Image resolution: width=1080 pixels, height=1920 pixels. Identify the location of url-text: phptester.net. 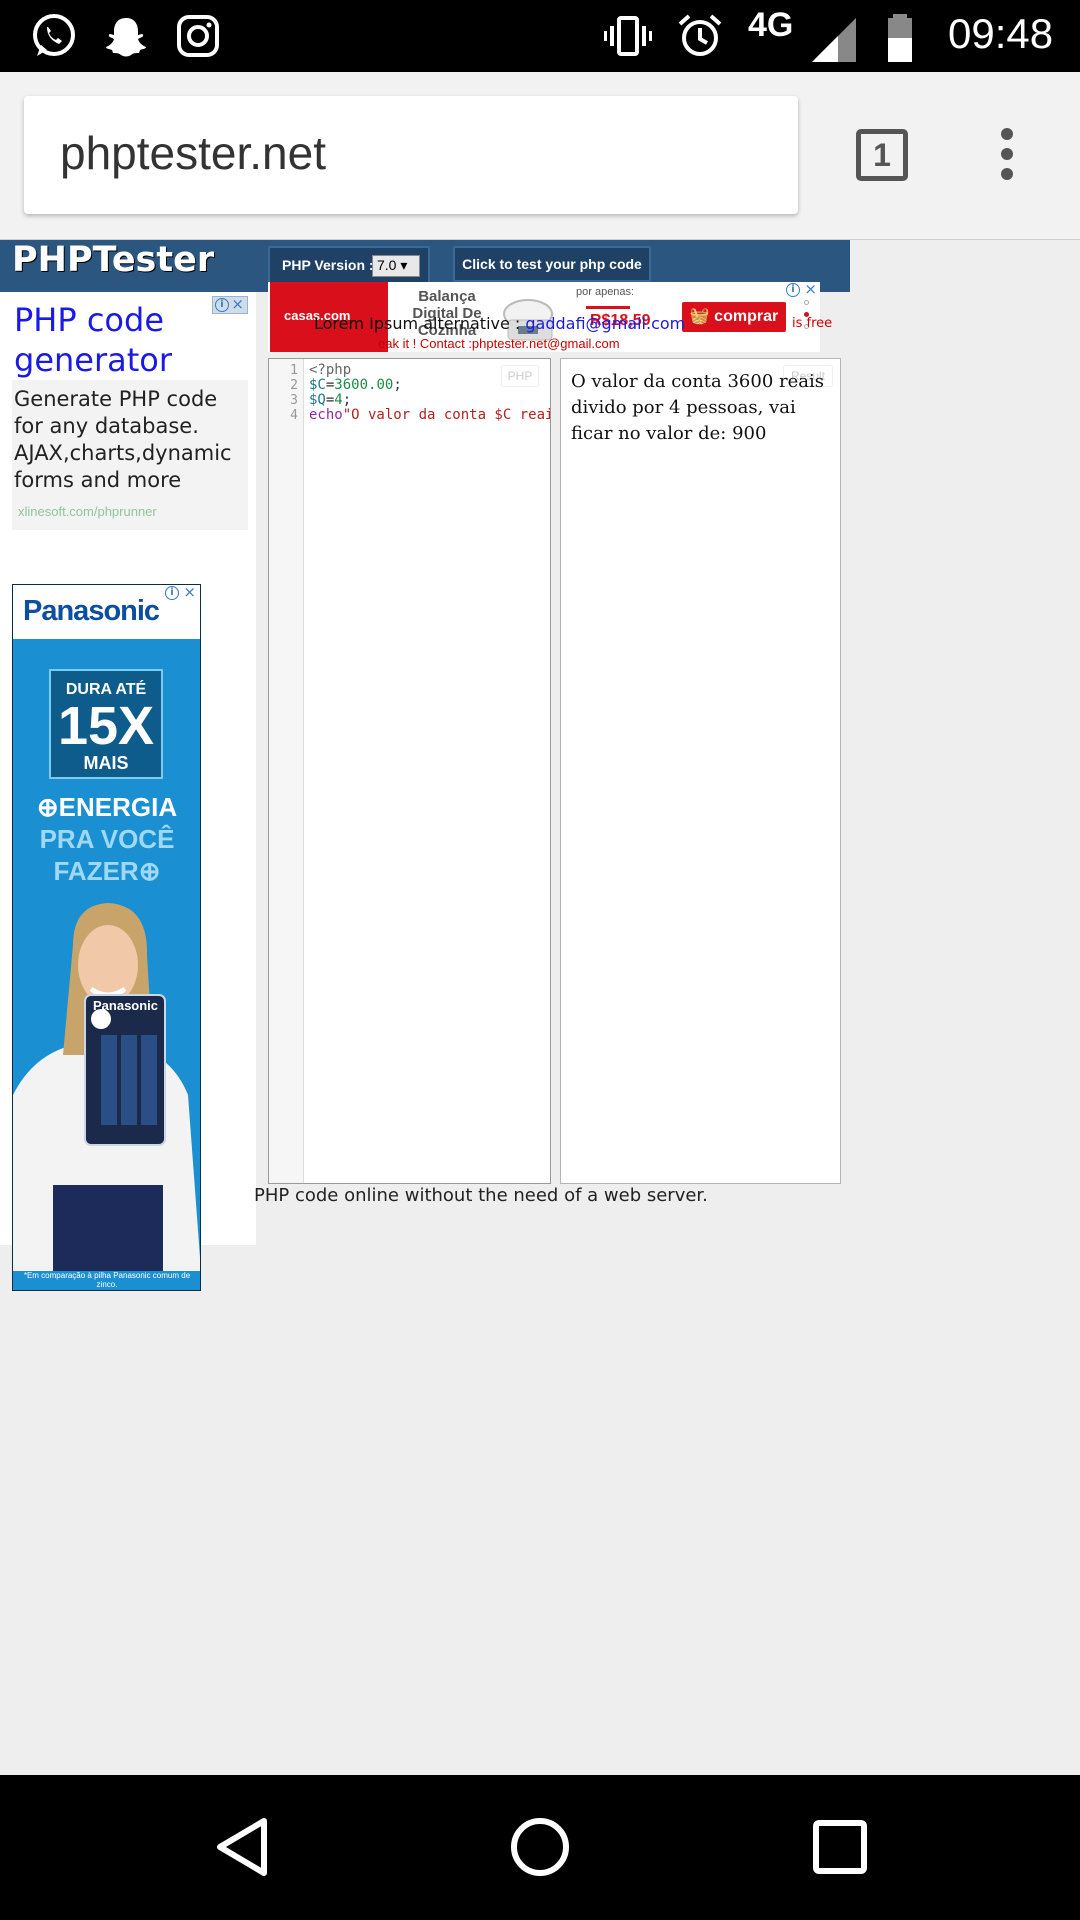
(193, 153).